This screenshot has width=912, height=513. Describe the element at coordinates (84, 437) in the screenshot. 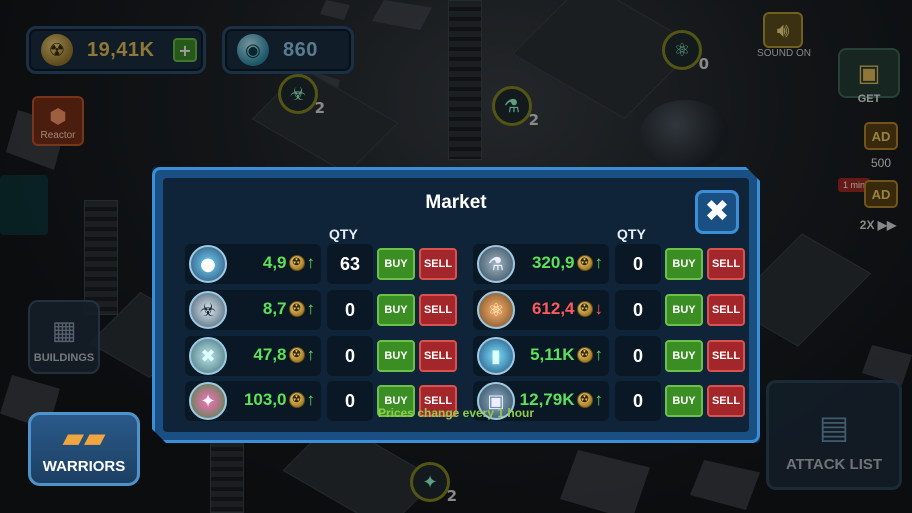

I see `tanks-icon: ▰▰` at that location.